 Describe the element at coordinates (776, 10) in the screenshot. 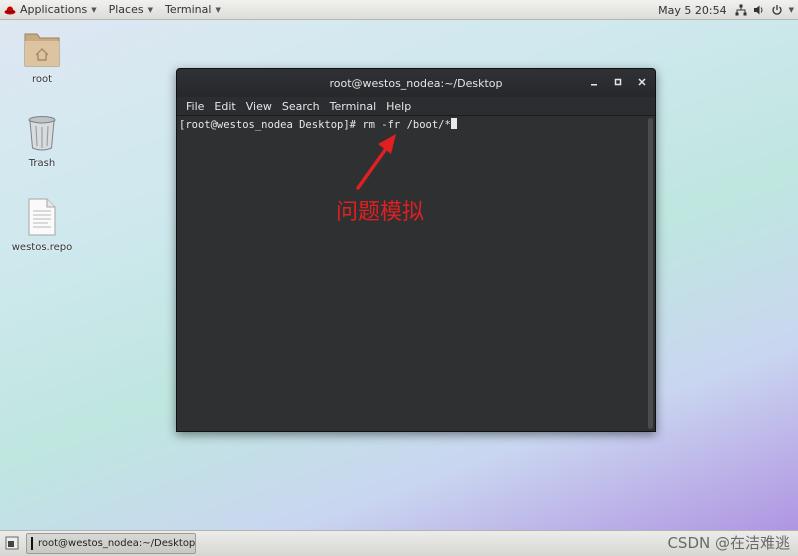

I see `power-icon` at that location.